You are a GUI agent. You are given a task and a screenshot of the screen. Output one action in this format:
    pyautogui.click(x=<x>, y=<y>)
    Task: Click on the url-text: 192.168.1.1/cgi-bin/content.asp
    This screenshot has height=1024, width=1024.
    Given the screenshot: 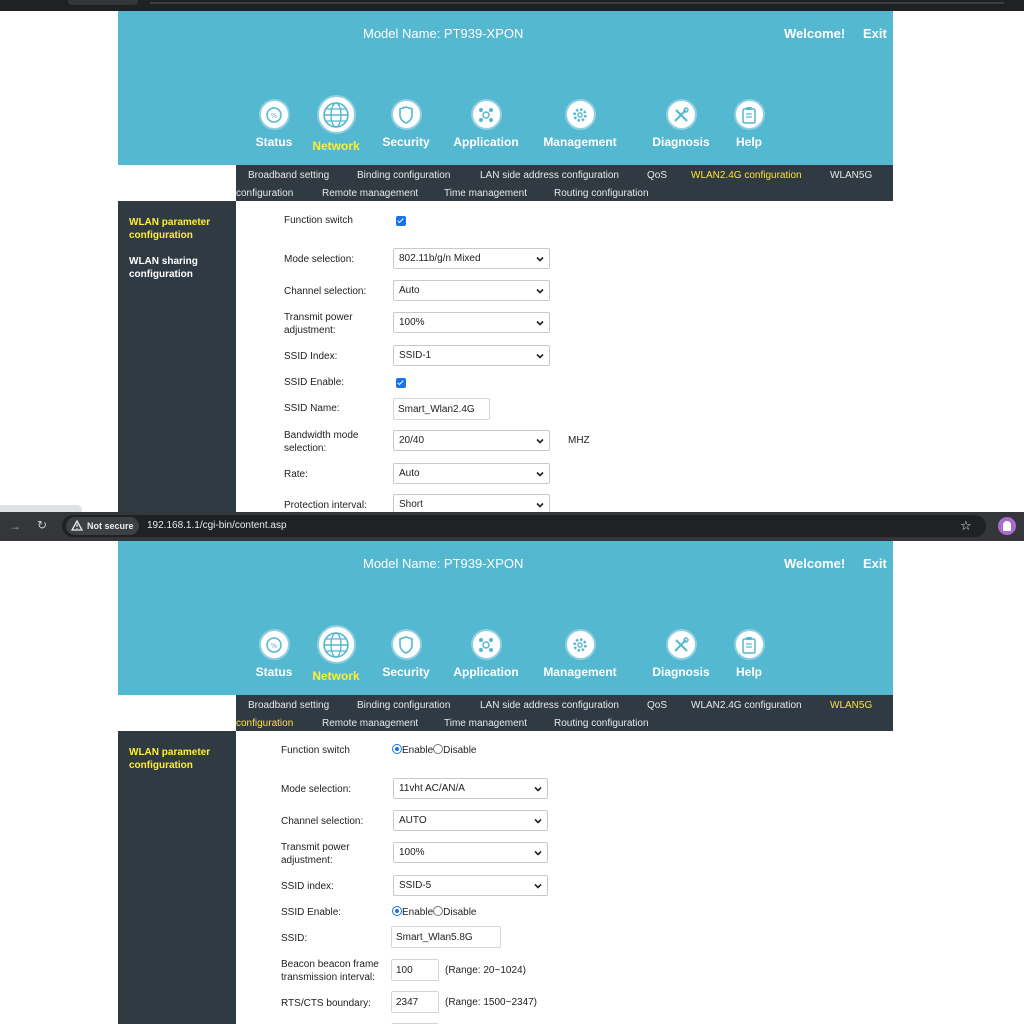 What is the action you would take?
    pyautogui.click(x=217, y=525)
    